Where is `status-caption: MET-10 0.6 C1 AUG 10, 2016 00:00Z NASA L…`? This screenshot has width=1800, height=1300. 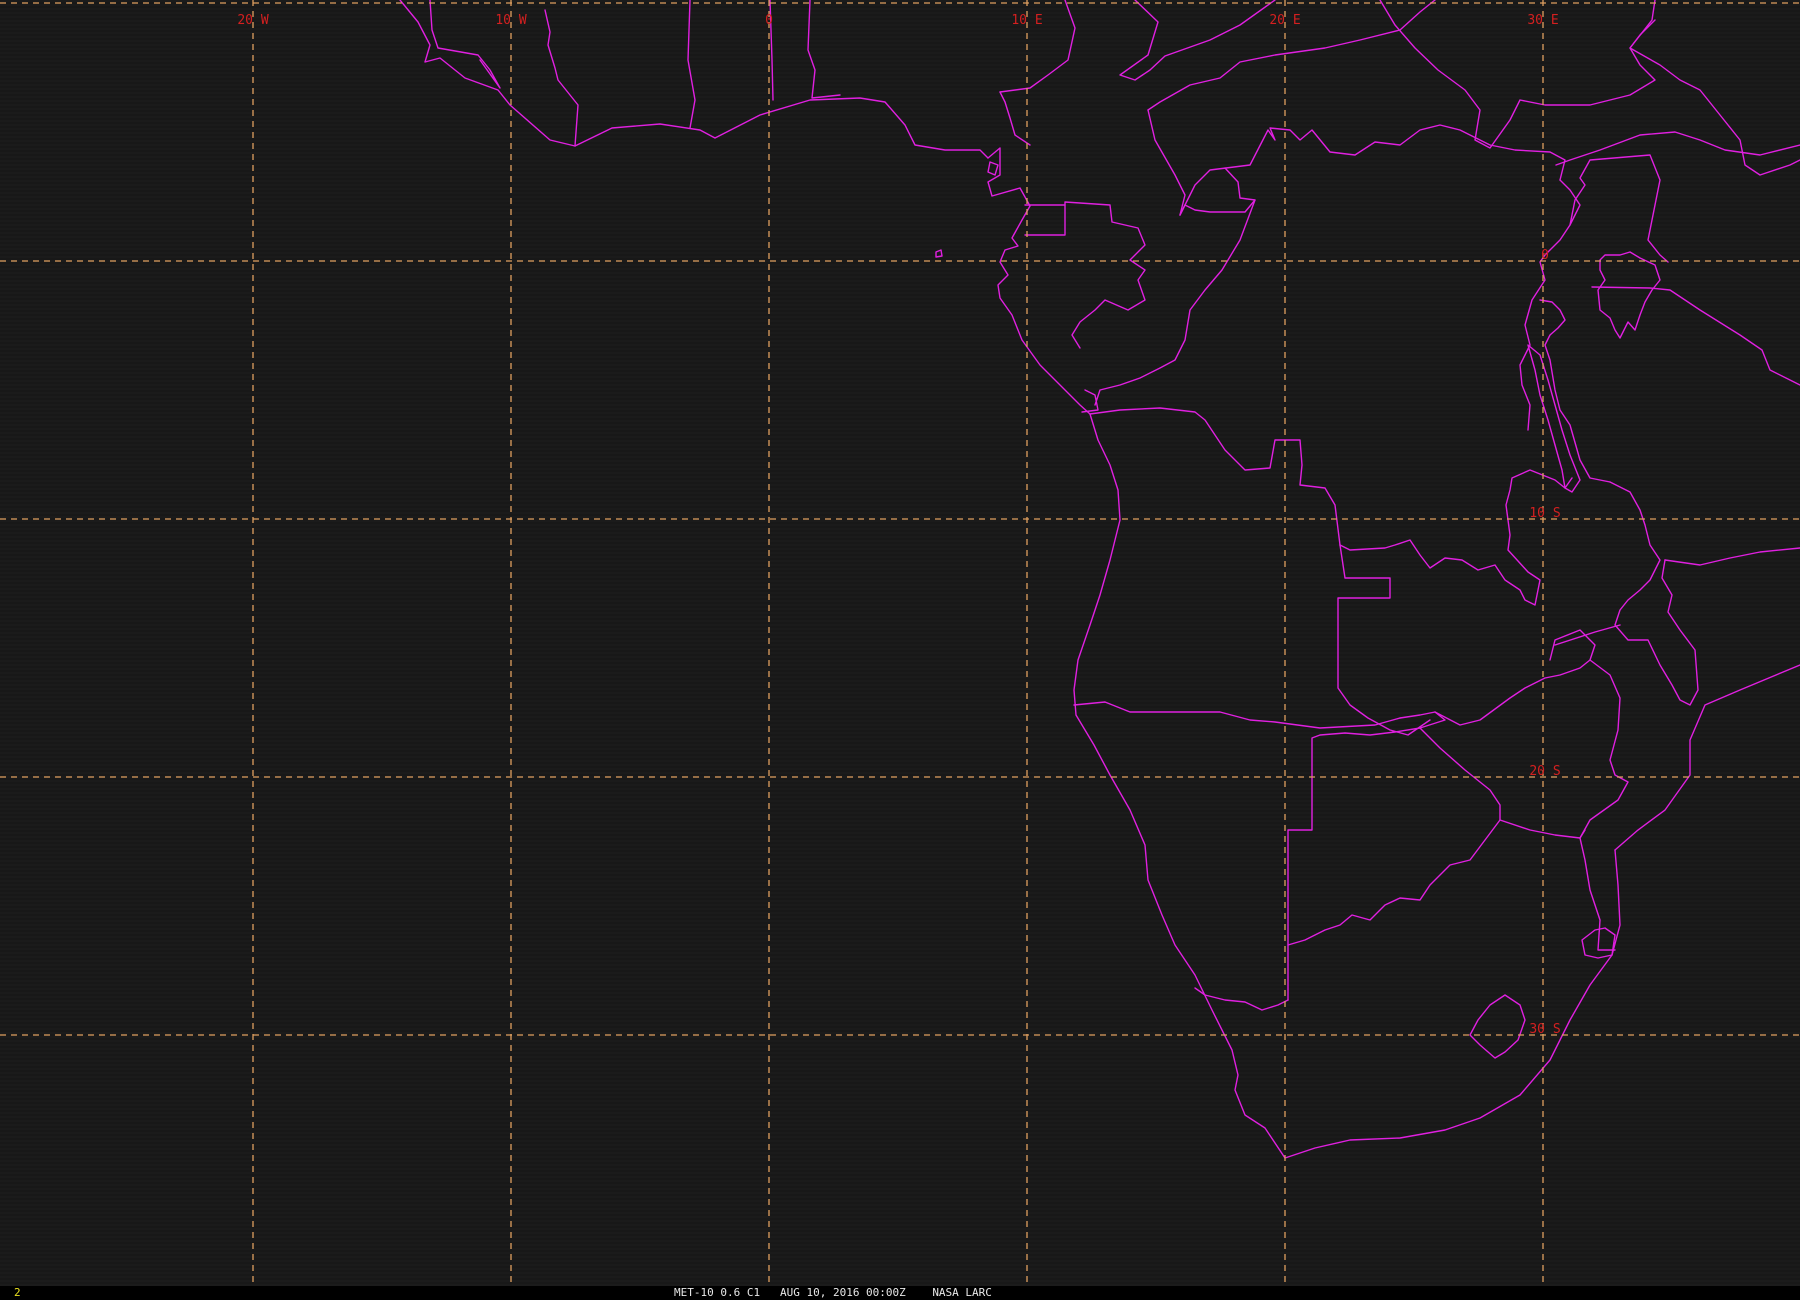 status-caption: MET-10 0.6 C1 AUG 10, 2016 00:00Z NASA L… is located at coordinates (833, 1293).